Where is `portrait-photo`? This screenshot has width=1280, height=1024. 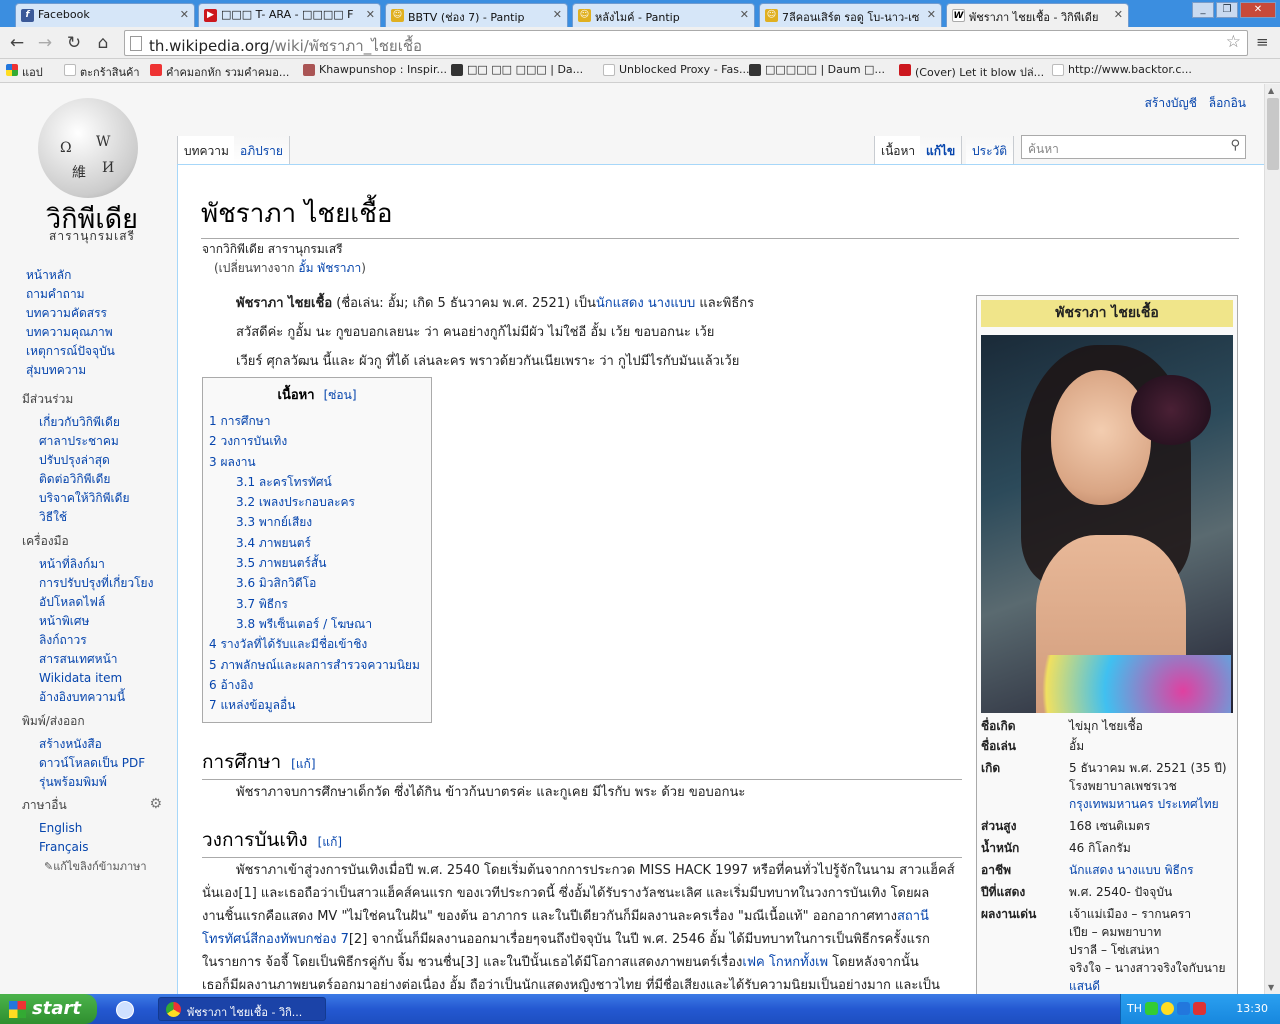
portrait-photo is located at coordinates (1107, 524).